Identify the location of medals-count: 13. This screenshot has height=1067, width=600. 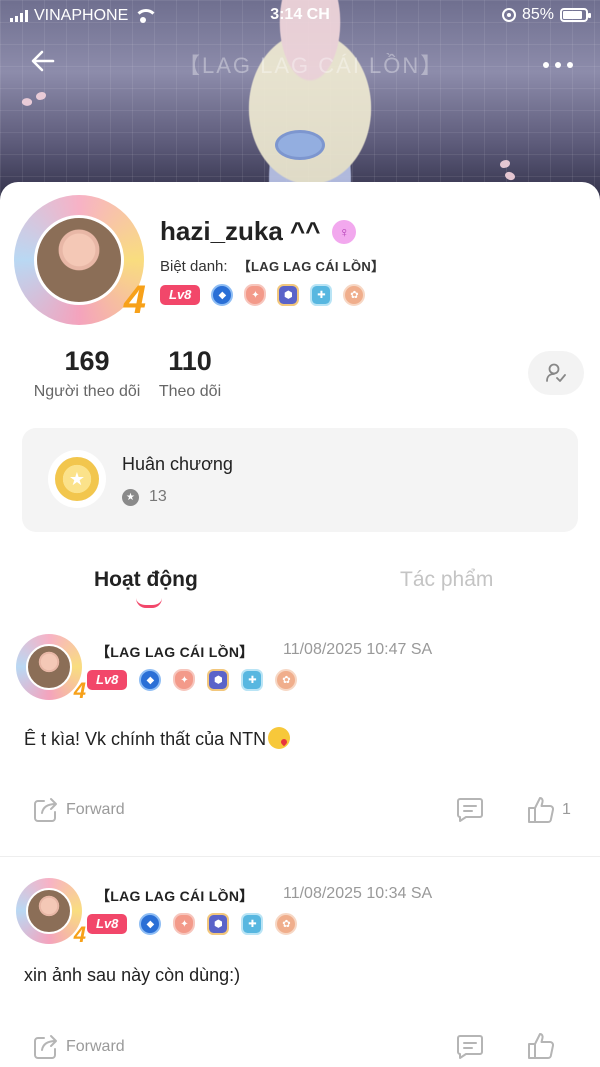
(158, 496).